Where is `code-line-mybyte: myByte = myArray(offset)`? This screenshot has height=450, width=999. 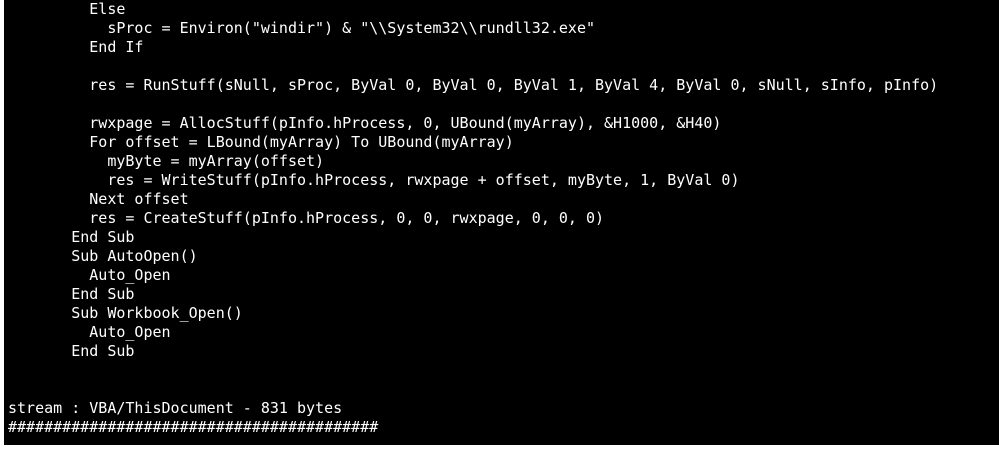 code-line-mybyte: myByte = myArray(offset) is located at coordinates (166, 161).